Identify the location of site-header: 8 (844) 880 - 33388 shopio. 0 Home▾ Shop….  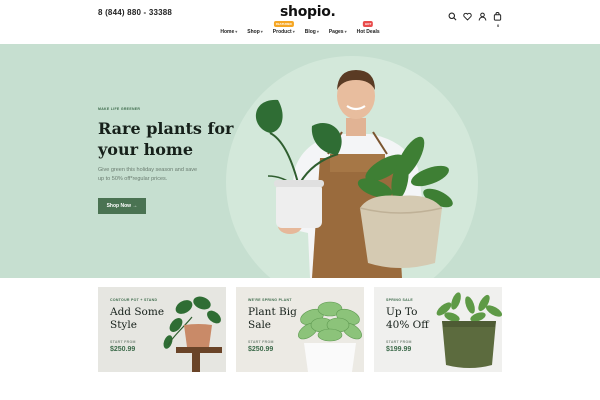
(300, 21).